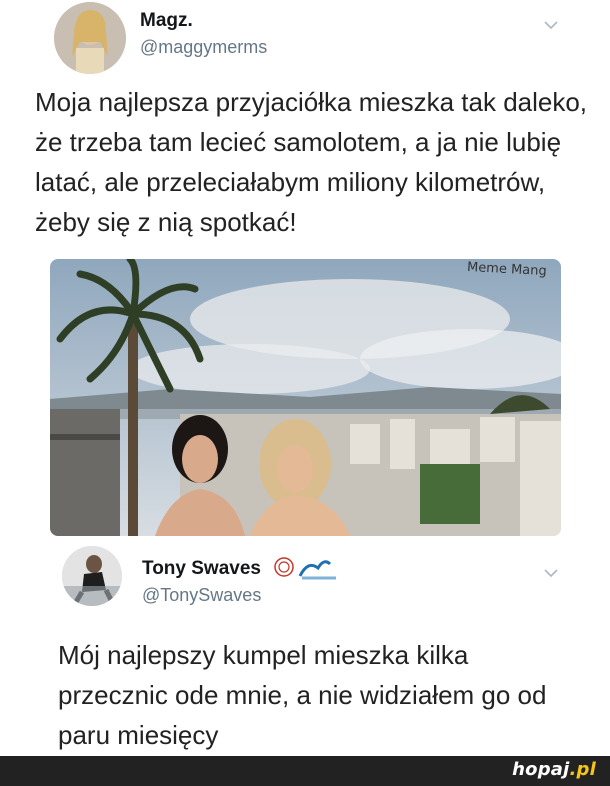 Image resolution: width=610 pixels, height=786 pixels. I want to click on author-name: Magz., so click(166, 21).